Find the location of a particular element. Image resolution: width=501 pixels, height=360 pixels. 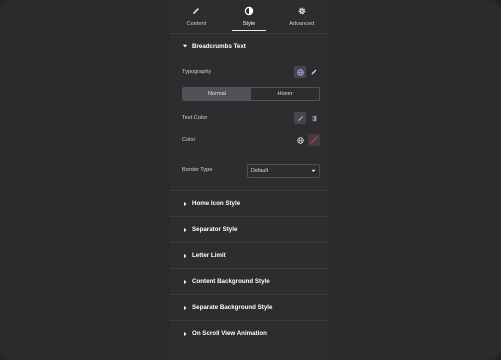

section-title: Content Background Style is located at coordinates (231, 281).